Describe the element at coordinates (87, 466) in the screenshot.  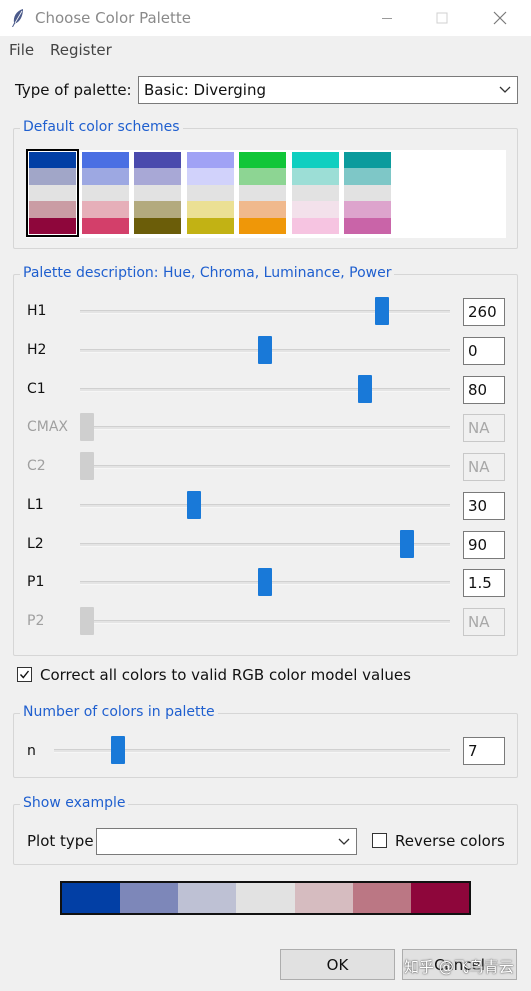
I see `c2-slider-thumb` at that location.